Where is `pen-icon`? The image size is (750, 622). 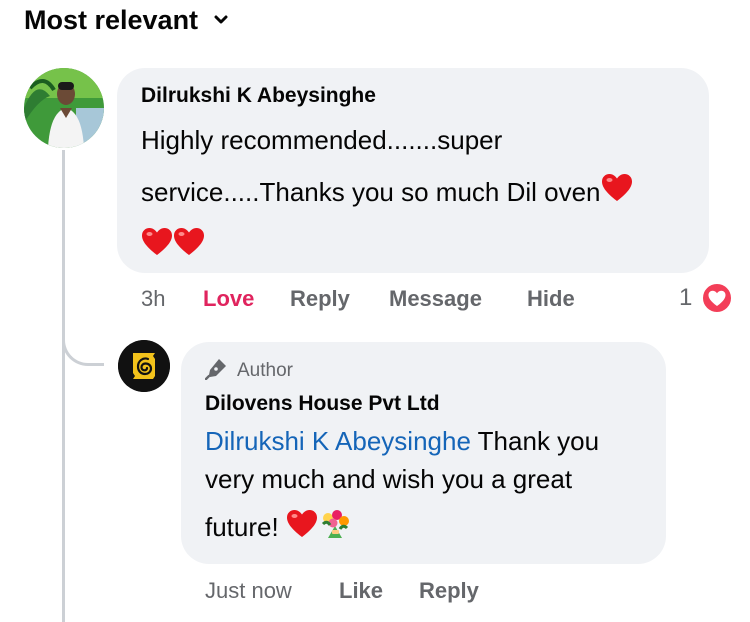
pen-icon is located at coordinates (216, 371).